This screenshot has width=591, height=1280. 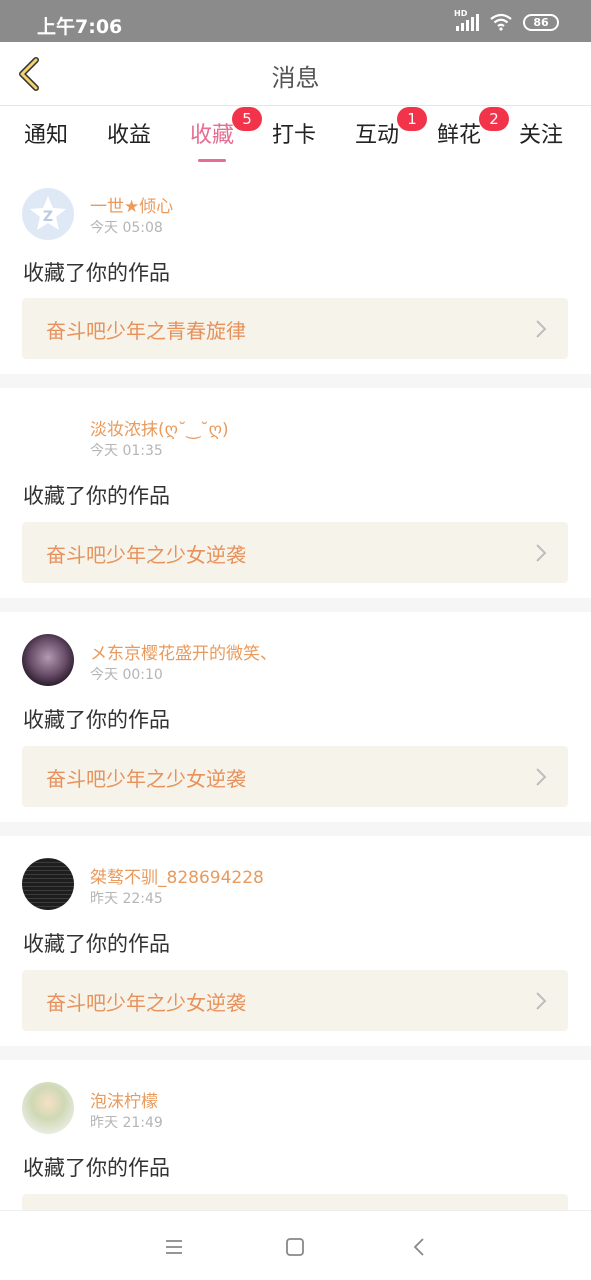 What do you see at coordinates (412, 119) in the screenshot?
I see `tab-badge: 1` at bounding box center [412, 119].